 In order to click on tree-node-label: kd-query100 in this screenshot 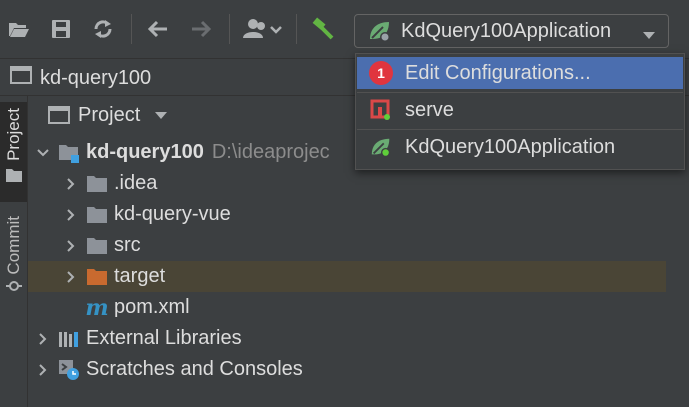, I will do `click(145, 152)`.